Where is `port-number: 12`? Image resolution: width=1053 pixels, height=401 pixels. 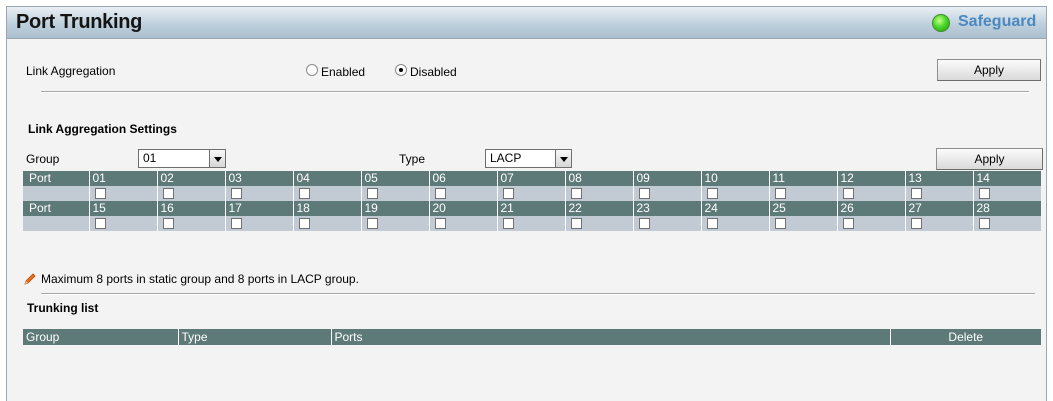 port-number: 12 is located at coordinates (870, 178).